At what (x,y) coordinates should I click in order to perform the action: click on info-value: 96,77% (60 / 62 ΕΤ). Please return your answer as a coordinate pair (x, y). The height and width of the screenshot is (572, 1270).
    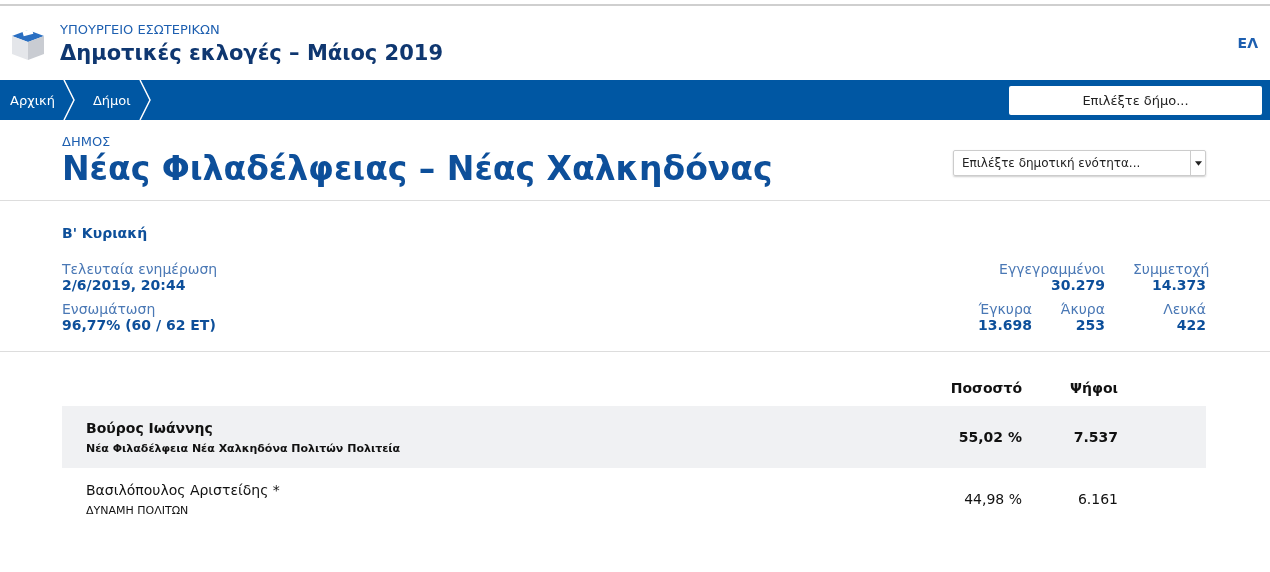
    Looking at the image, I should click on (139, 325).